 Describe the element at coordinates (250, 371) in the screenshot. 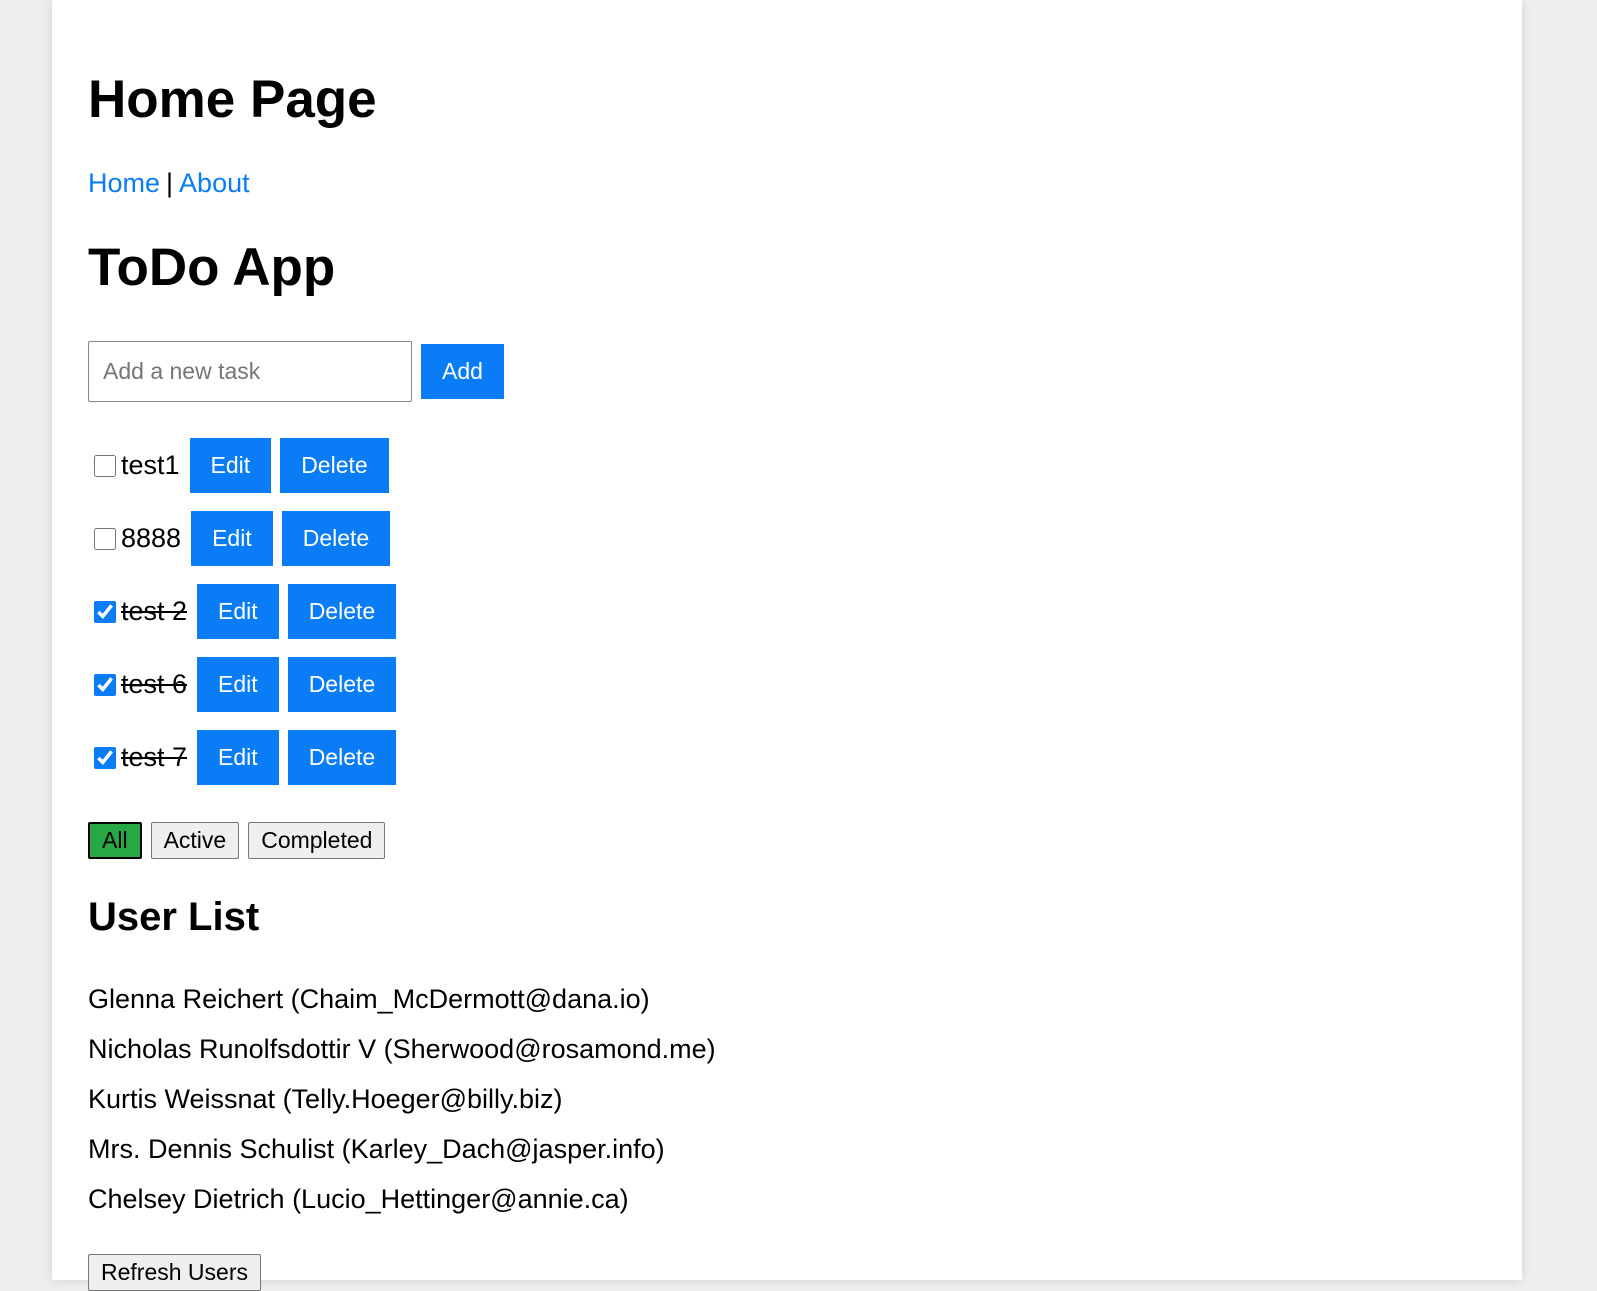

I see `new-task-input` at that location.